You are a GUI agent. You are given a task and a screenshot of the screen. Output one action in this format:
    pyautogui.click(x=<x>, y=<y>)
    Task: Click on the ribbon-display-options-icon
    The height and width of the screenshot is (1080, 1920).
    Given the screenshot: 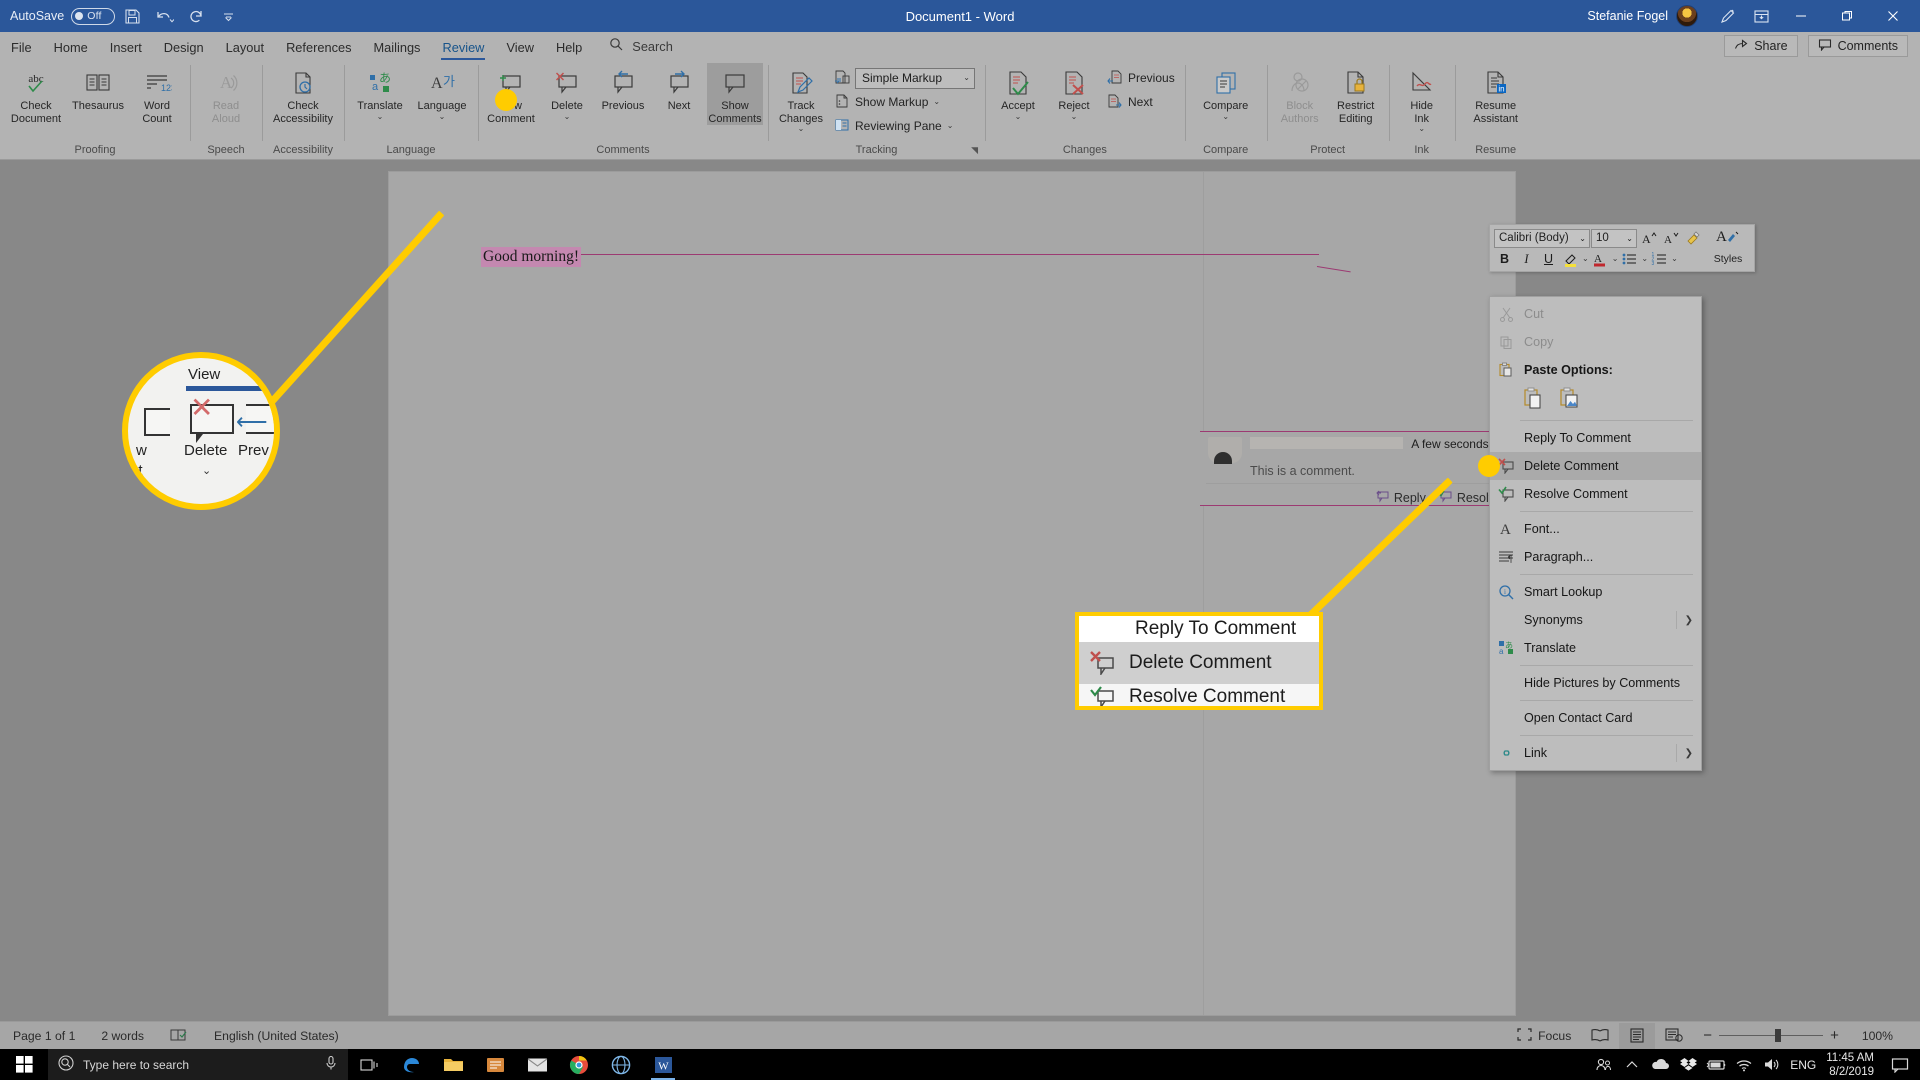 What is the action you would take?
    pyautogui.click(x=1761, y=16)
    